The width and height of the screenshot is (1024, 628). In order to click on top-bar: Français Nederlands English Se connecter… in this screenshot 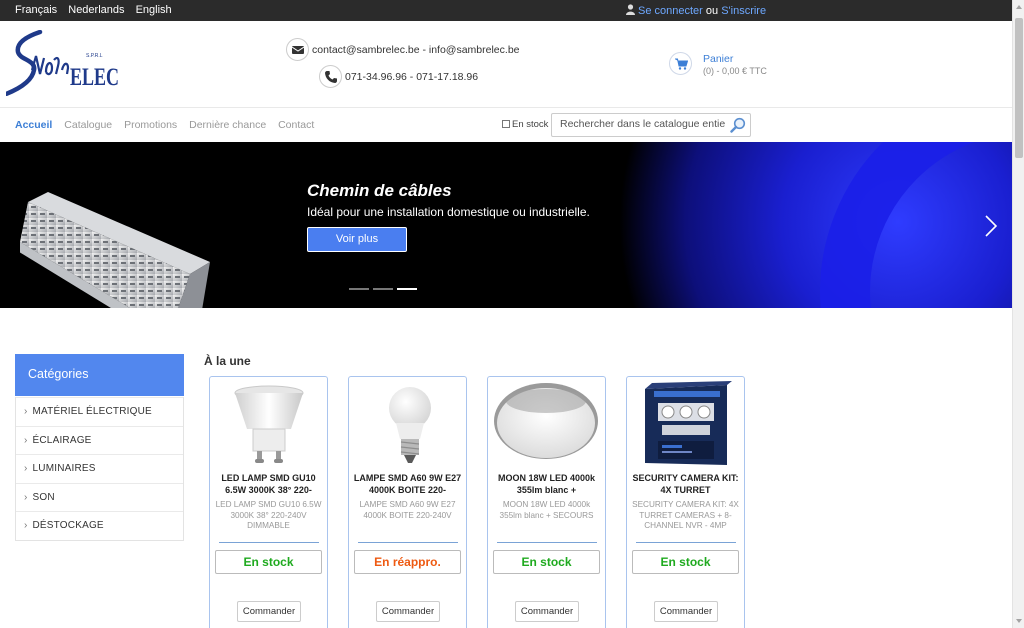, I will do `click(506, 10)`.